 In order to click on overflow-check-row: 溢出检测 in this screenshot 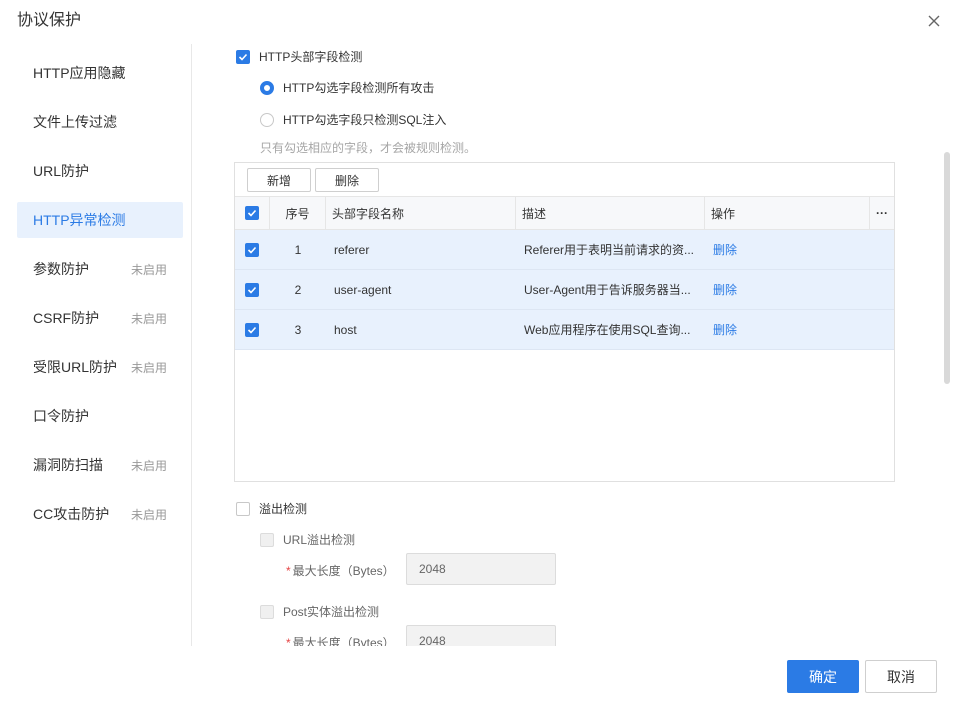, I will do `click(271, 508)`.